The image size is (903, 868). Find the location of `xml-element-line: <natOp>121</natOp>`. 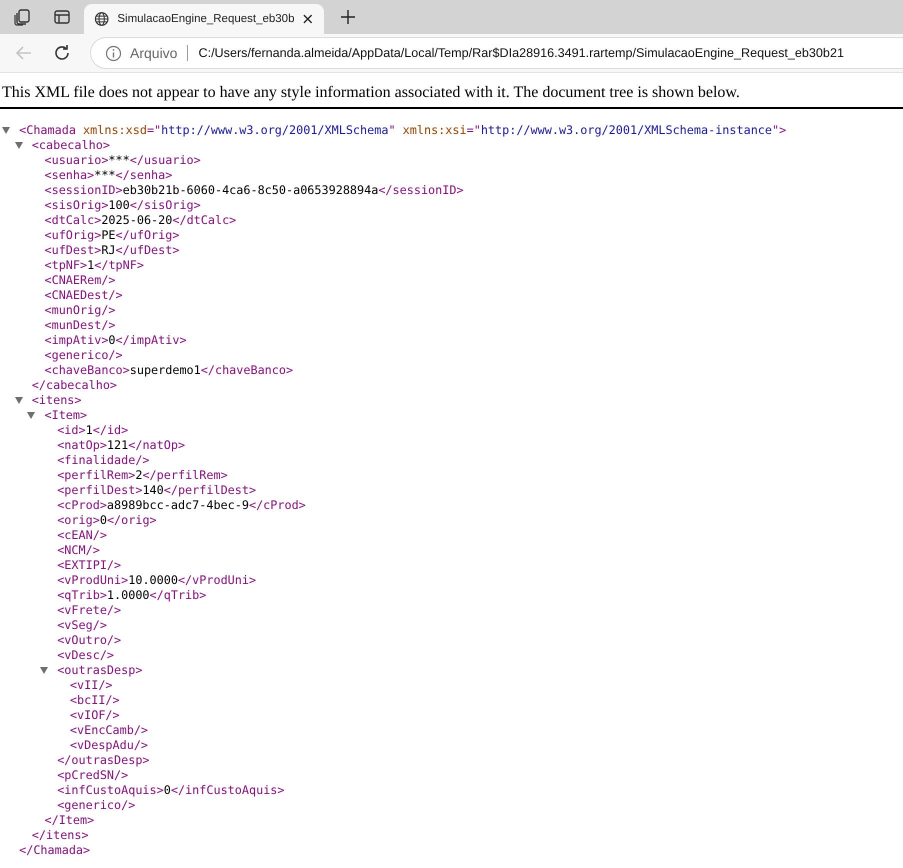

xml-element-line: <natOp>121</natOp> is located at coordinates (121, 445).